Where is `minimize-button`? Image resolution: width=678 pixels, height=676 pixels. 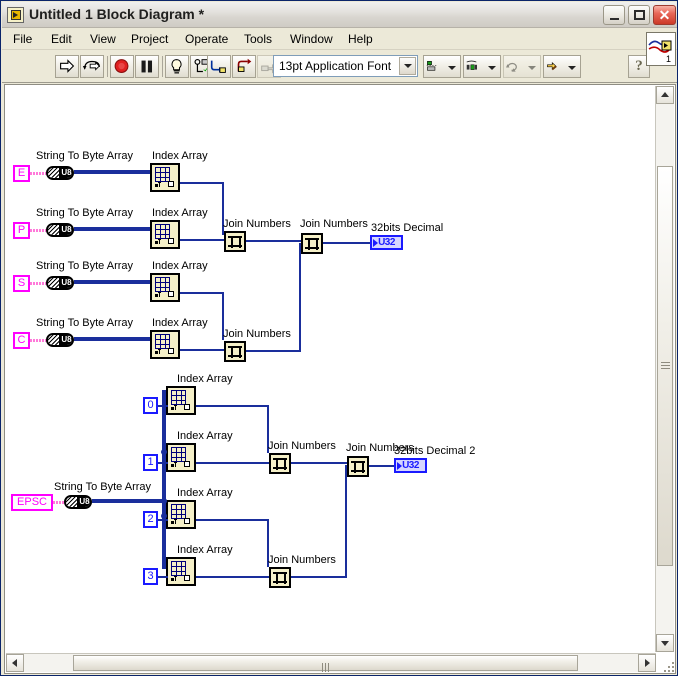
minimize-button is located at coordinates (614, 15).